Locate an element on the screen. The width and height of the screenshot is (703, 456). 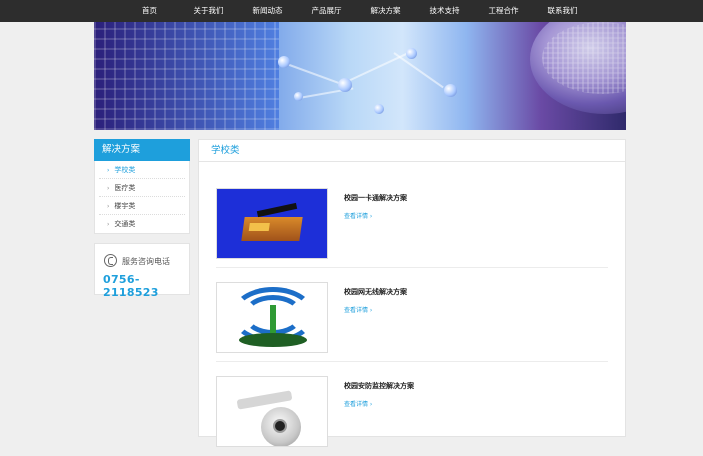
nav-news: 新闻动态 is located at coordinates (267, 11).